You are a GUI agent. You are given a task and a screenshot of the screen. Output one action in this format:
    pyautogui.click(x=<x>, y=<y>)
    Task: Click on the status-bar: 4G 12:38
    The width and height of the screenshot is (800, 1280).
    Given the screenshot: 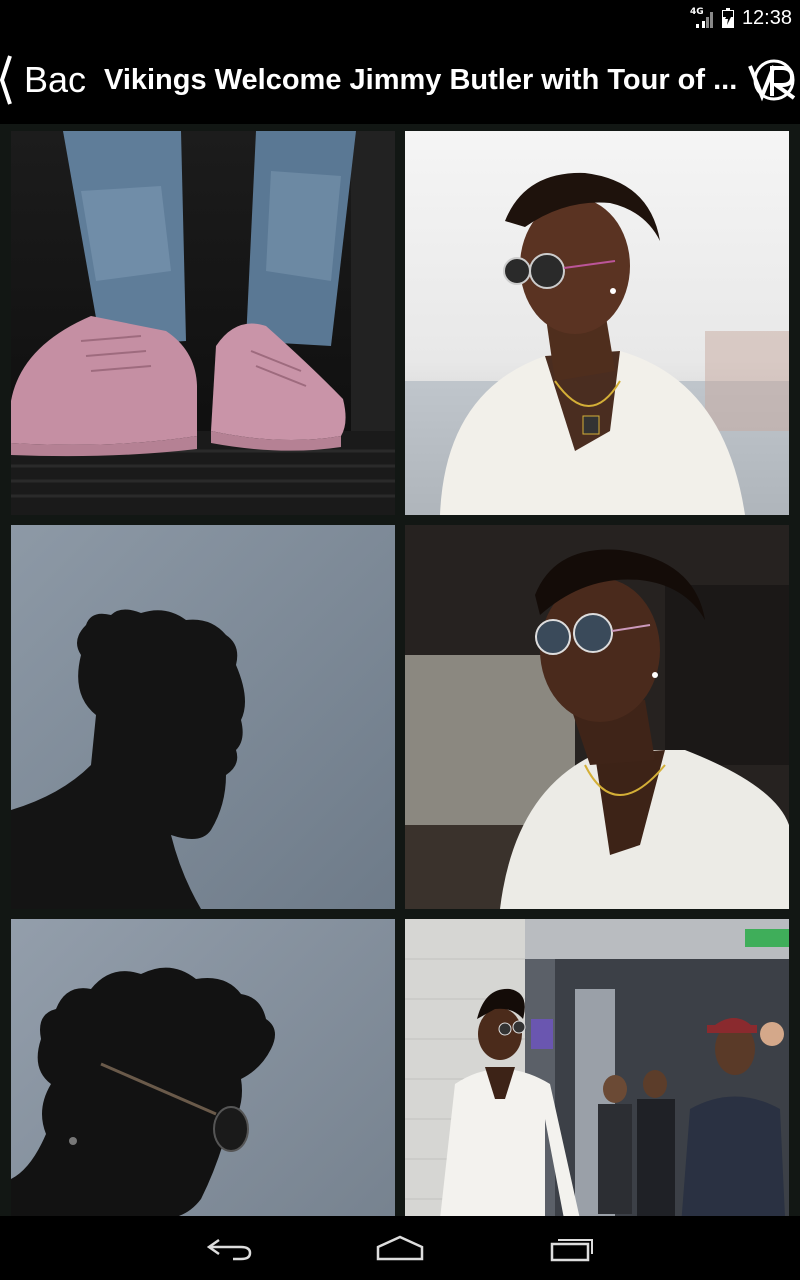 What is the action you would take?
    pyautogui.click(x=400, y=18)
    